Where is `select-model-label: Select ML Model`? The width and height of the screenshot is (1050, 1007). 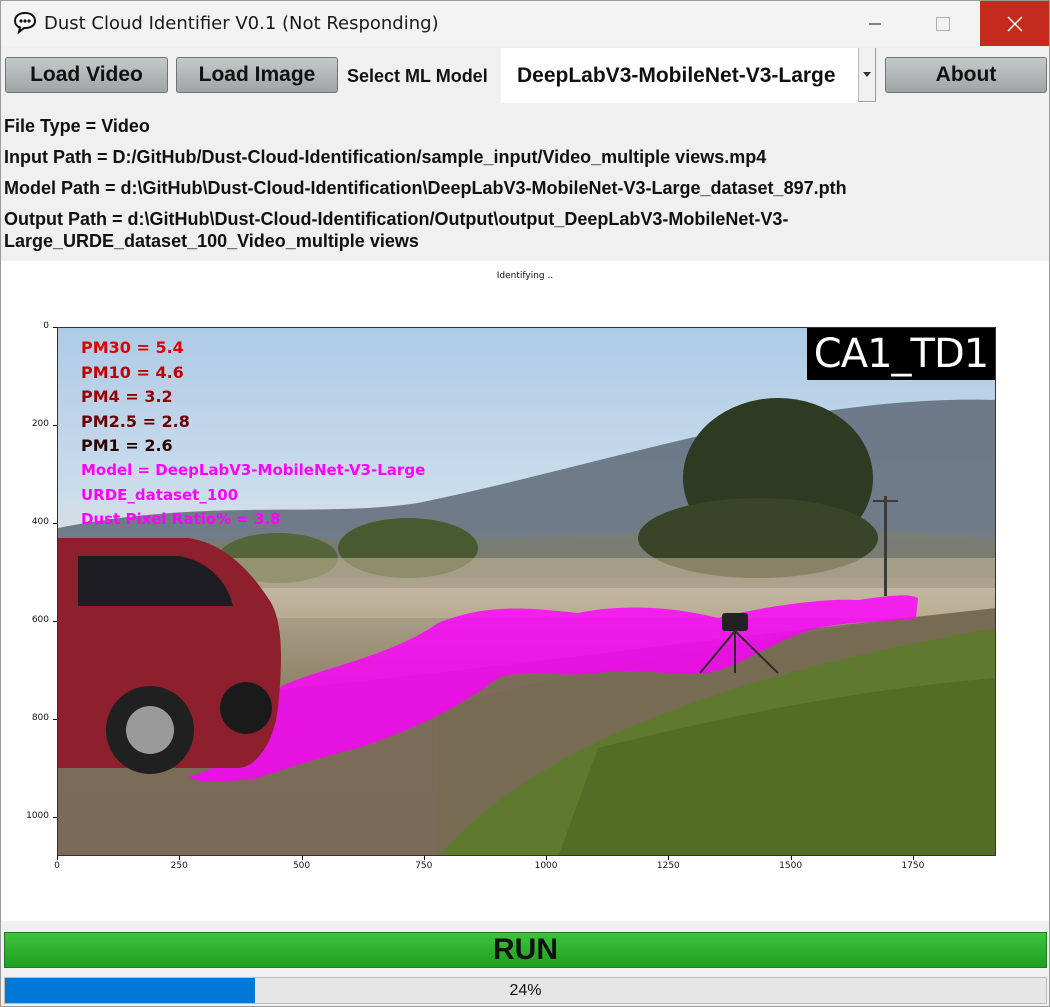
select-model-label: Select ML Model is located at coordinates (417, 76).